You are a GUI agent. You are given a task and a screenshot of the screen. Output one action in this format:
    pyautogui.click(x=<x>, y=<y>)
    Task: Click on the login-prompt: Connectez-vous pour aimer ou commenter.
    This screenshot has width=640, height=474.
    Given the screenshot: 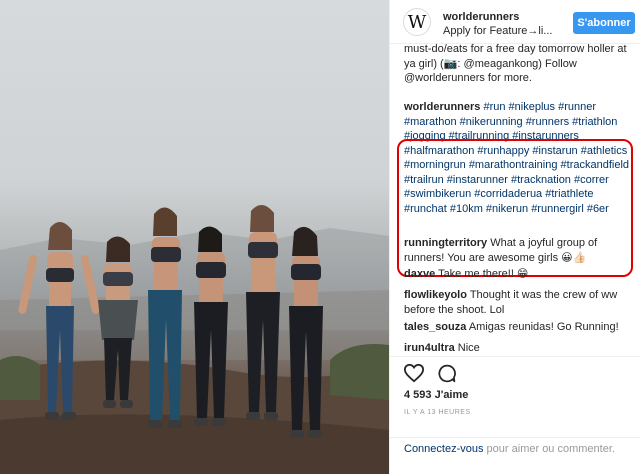 What is the action you would take?
    pyautogui.click(x=515, y=447)
    